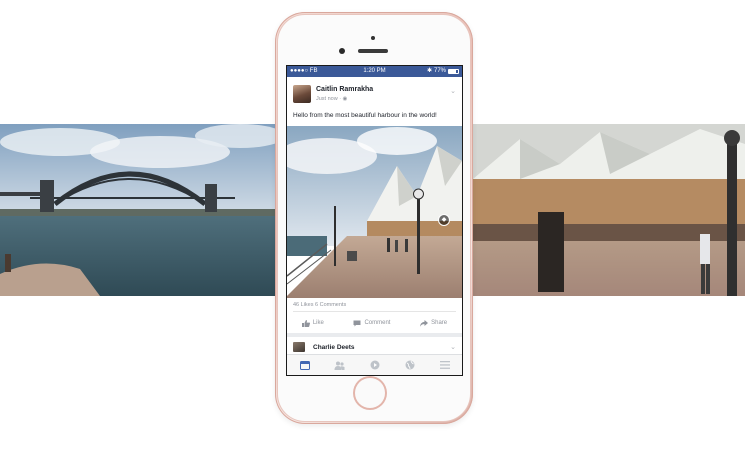 This screenshot has width=745, height=454. What do you see at coordinates (374, 311) in the screenshot?
I see `divider` at bounding box center [374, 311].